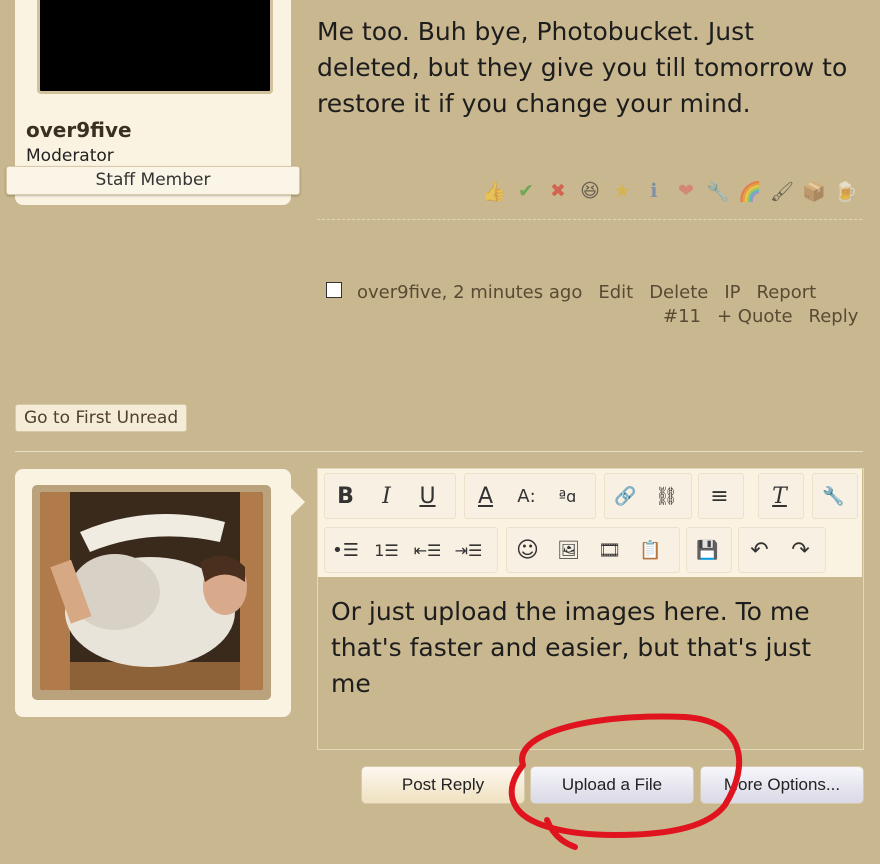 This screenshot has height=864, width=880. Describe the element at coordinates (654, 191) in the screenshot. I see `info-icon: ℹ` at that location.